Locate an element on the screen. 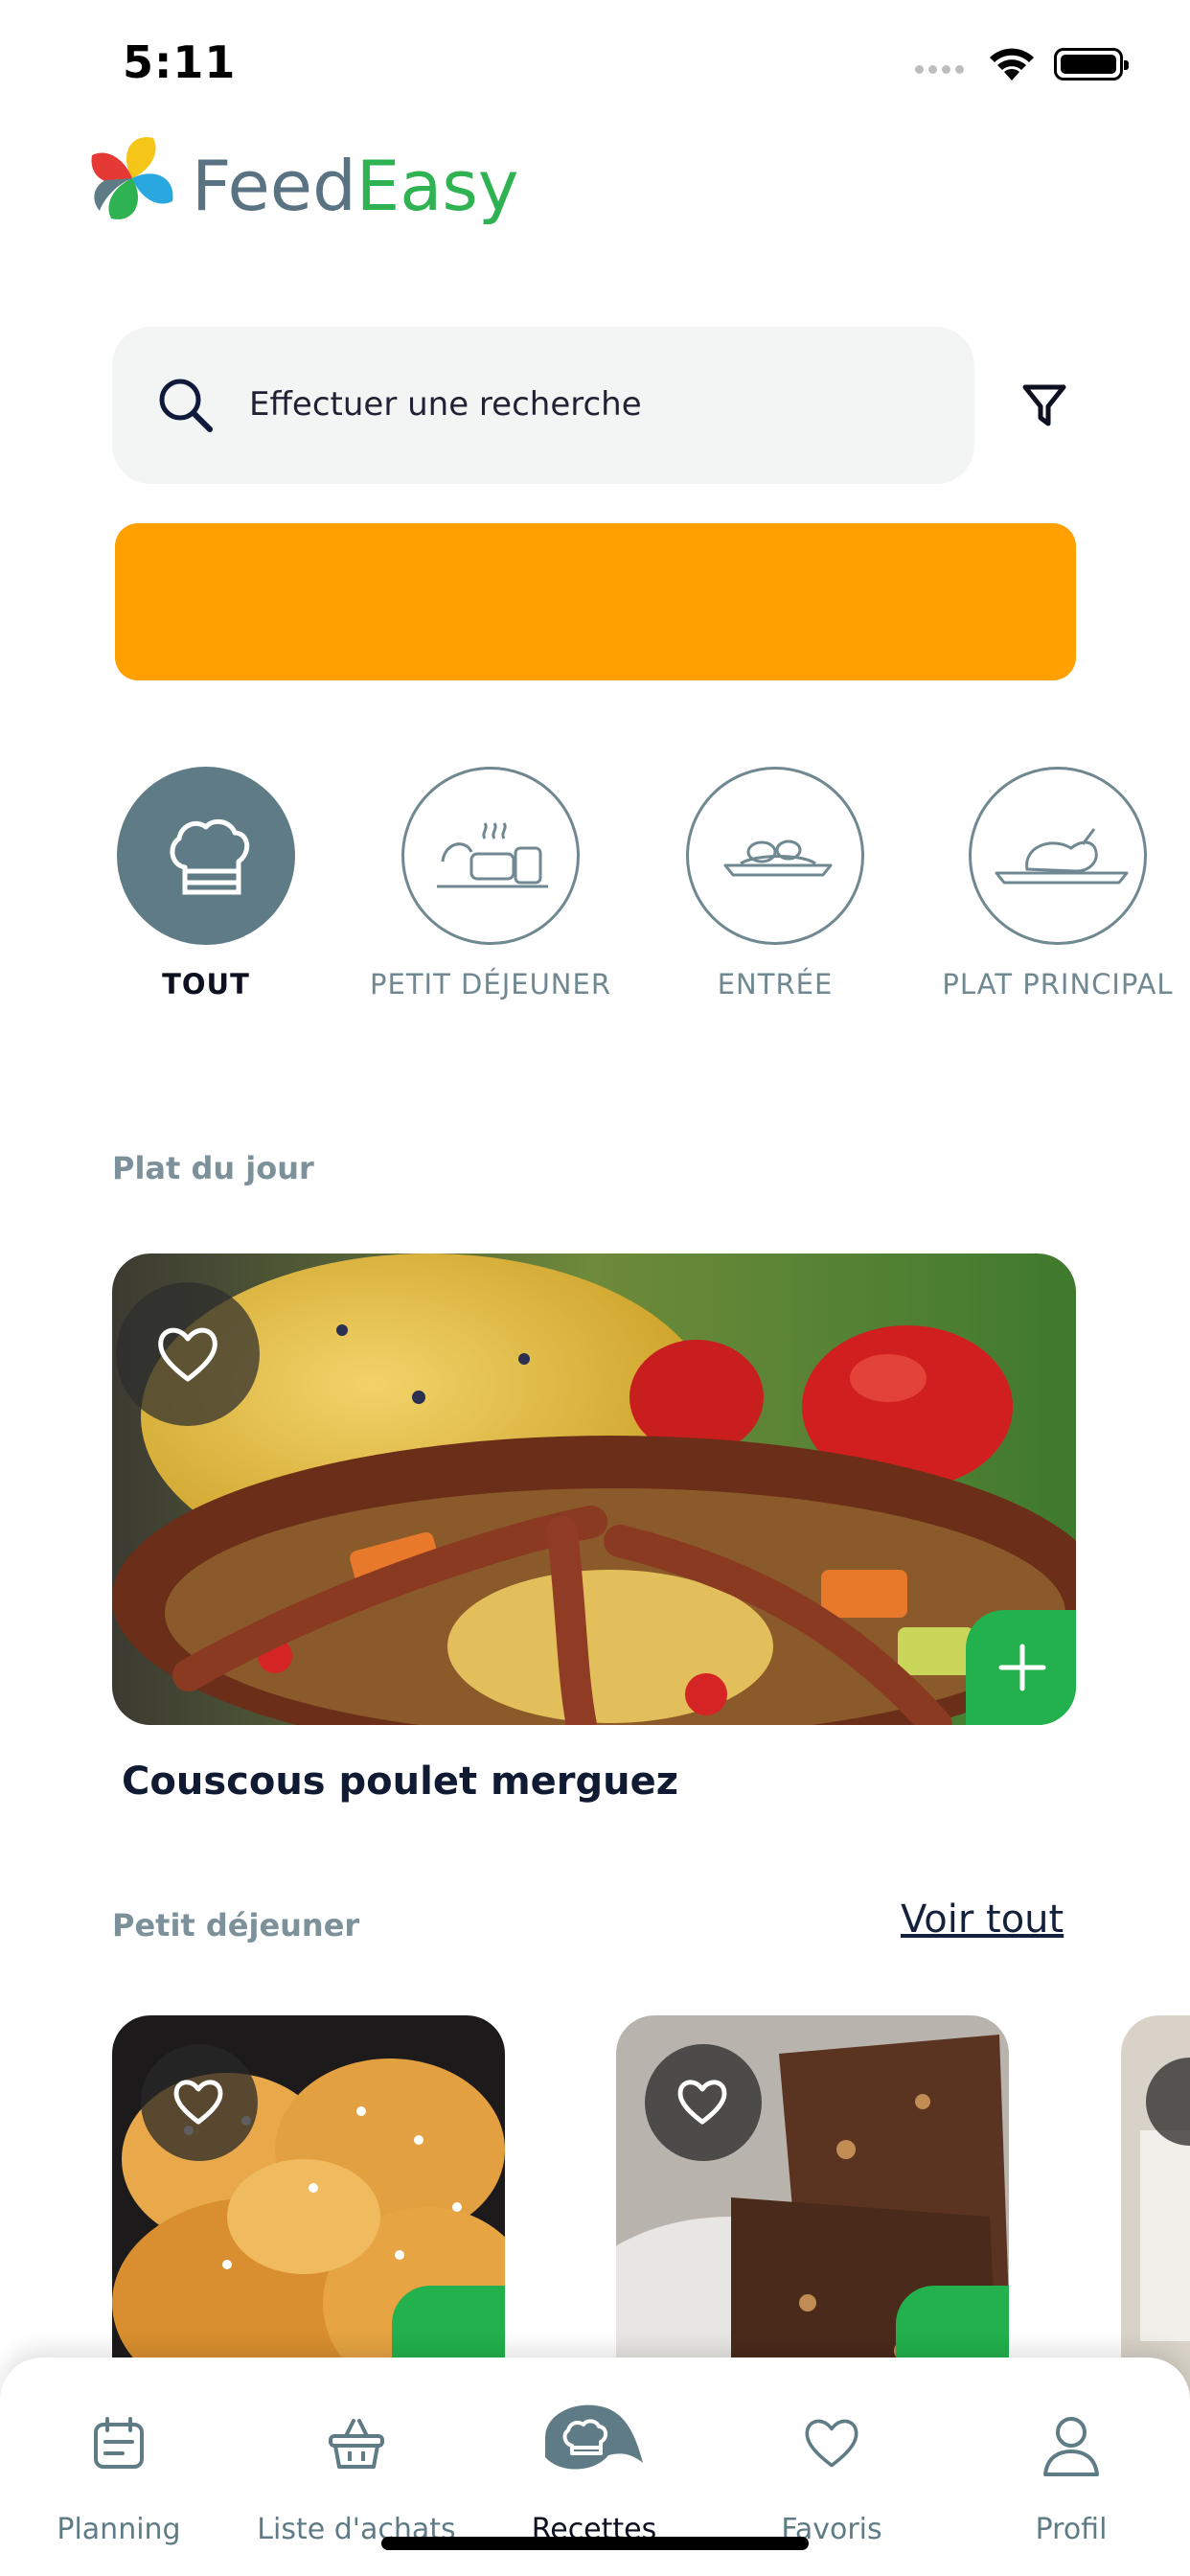 This screenshot has height=2576, width=1190. main-course-icon is located at coordinates (1062, 856).